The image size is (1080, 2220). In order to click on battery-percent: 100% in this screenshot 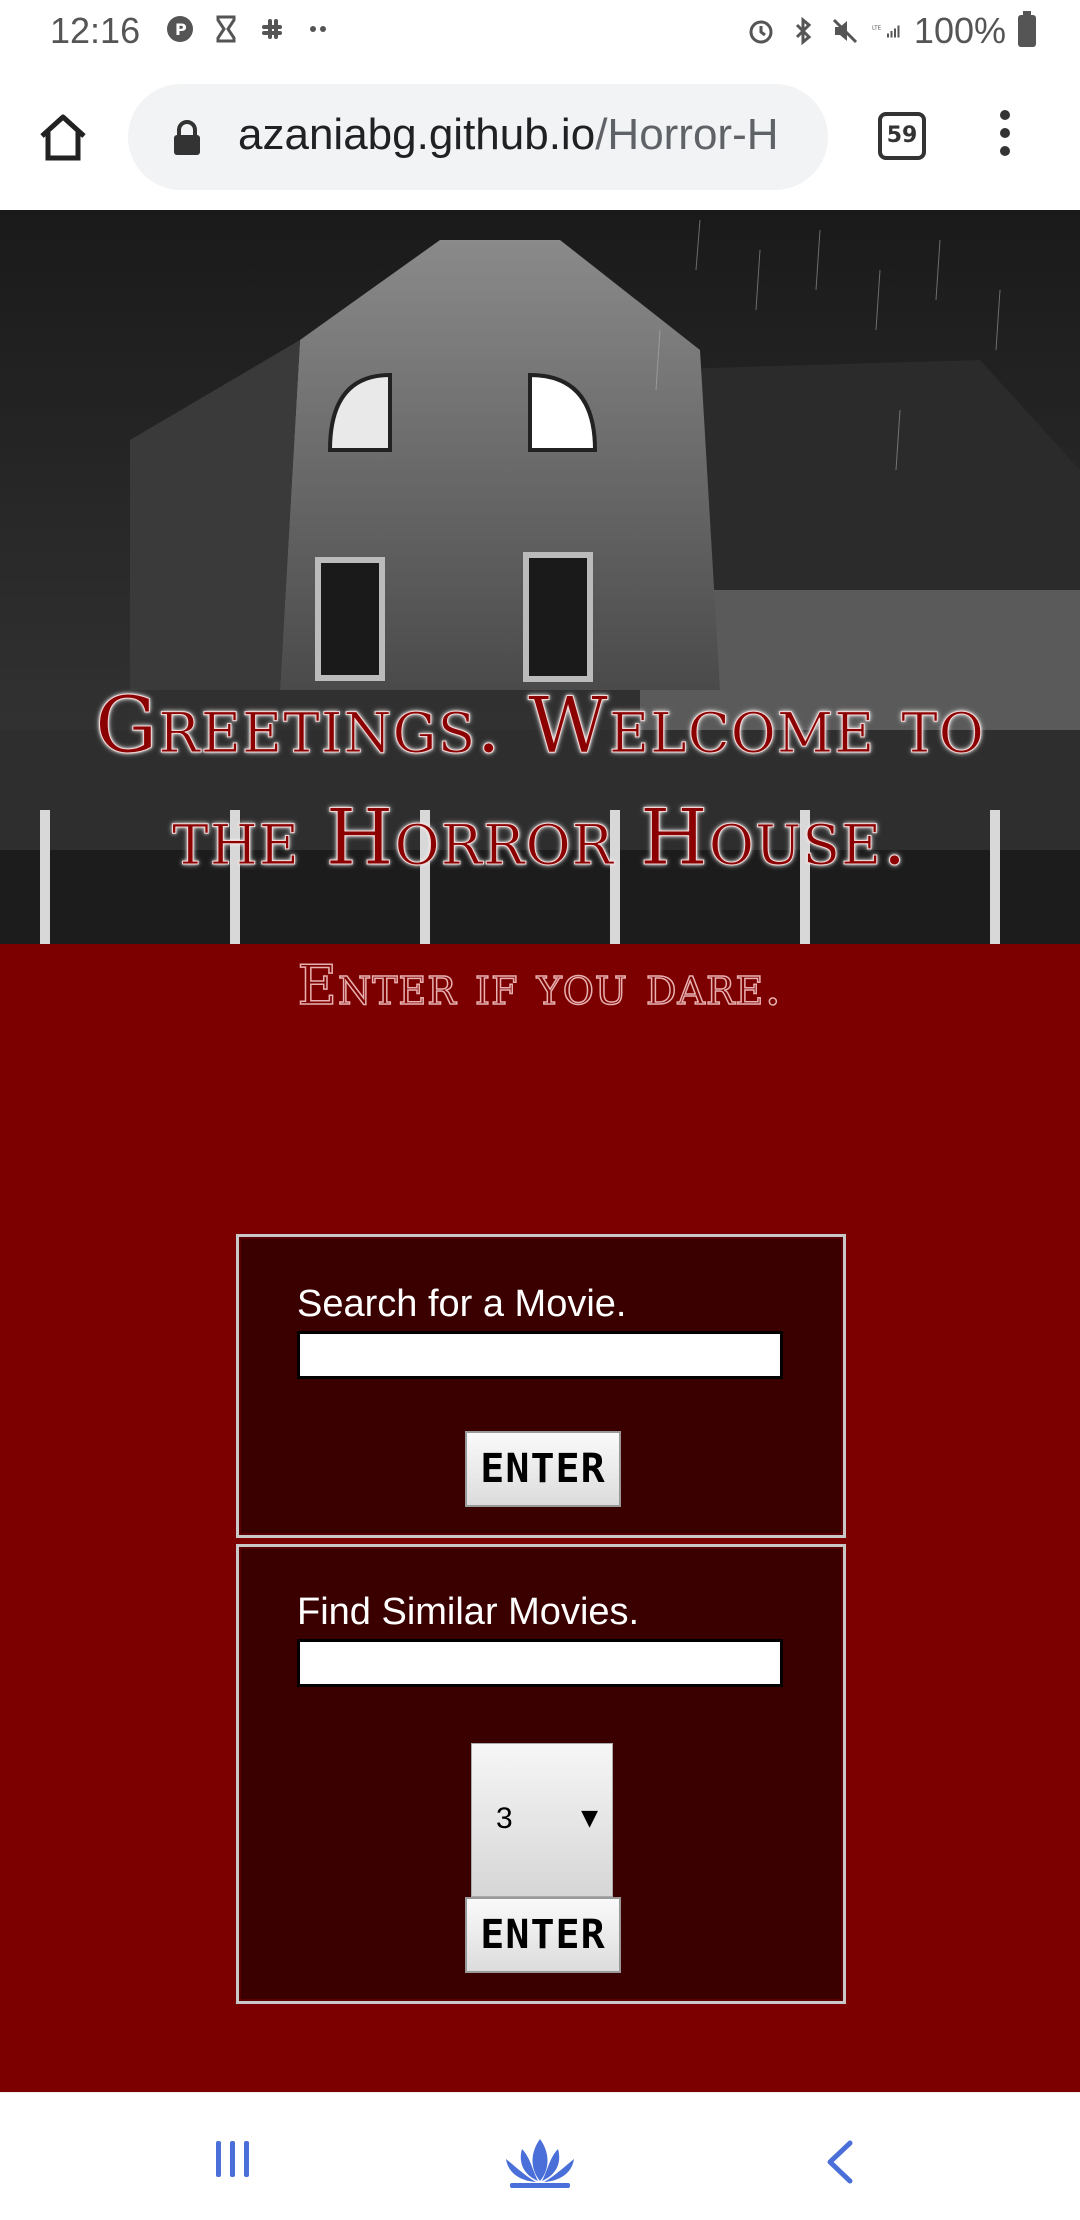, I will do `click(959, 30)`.